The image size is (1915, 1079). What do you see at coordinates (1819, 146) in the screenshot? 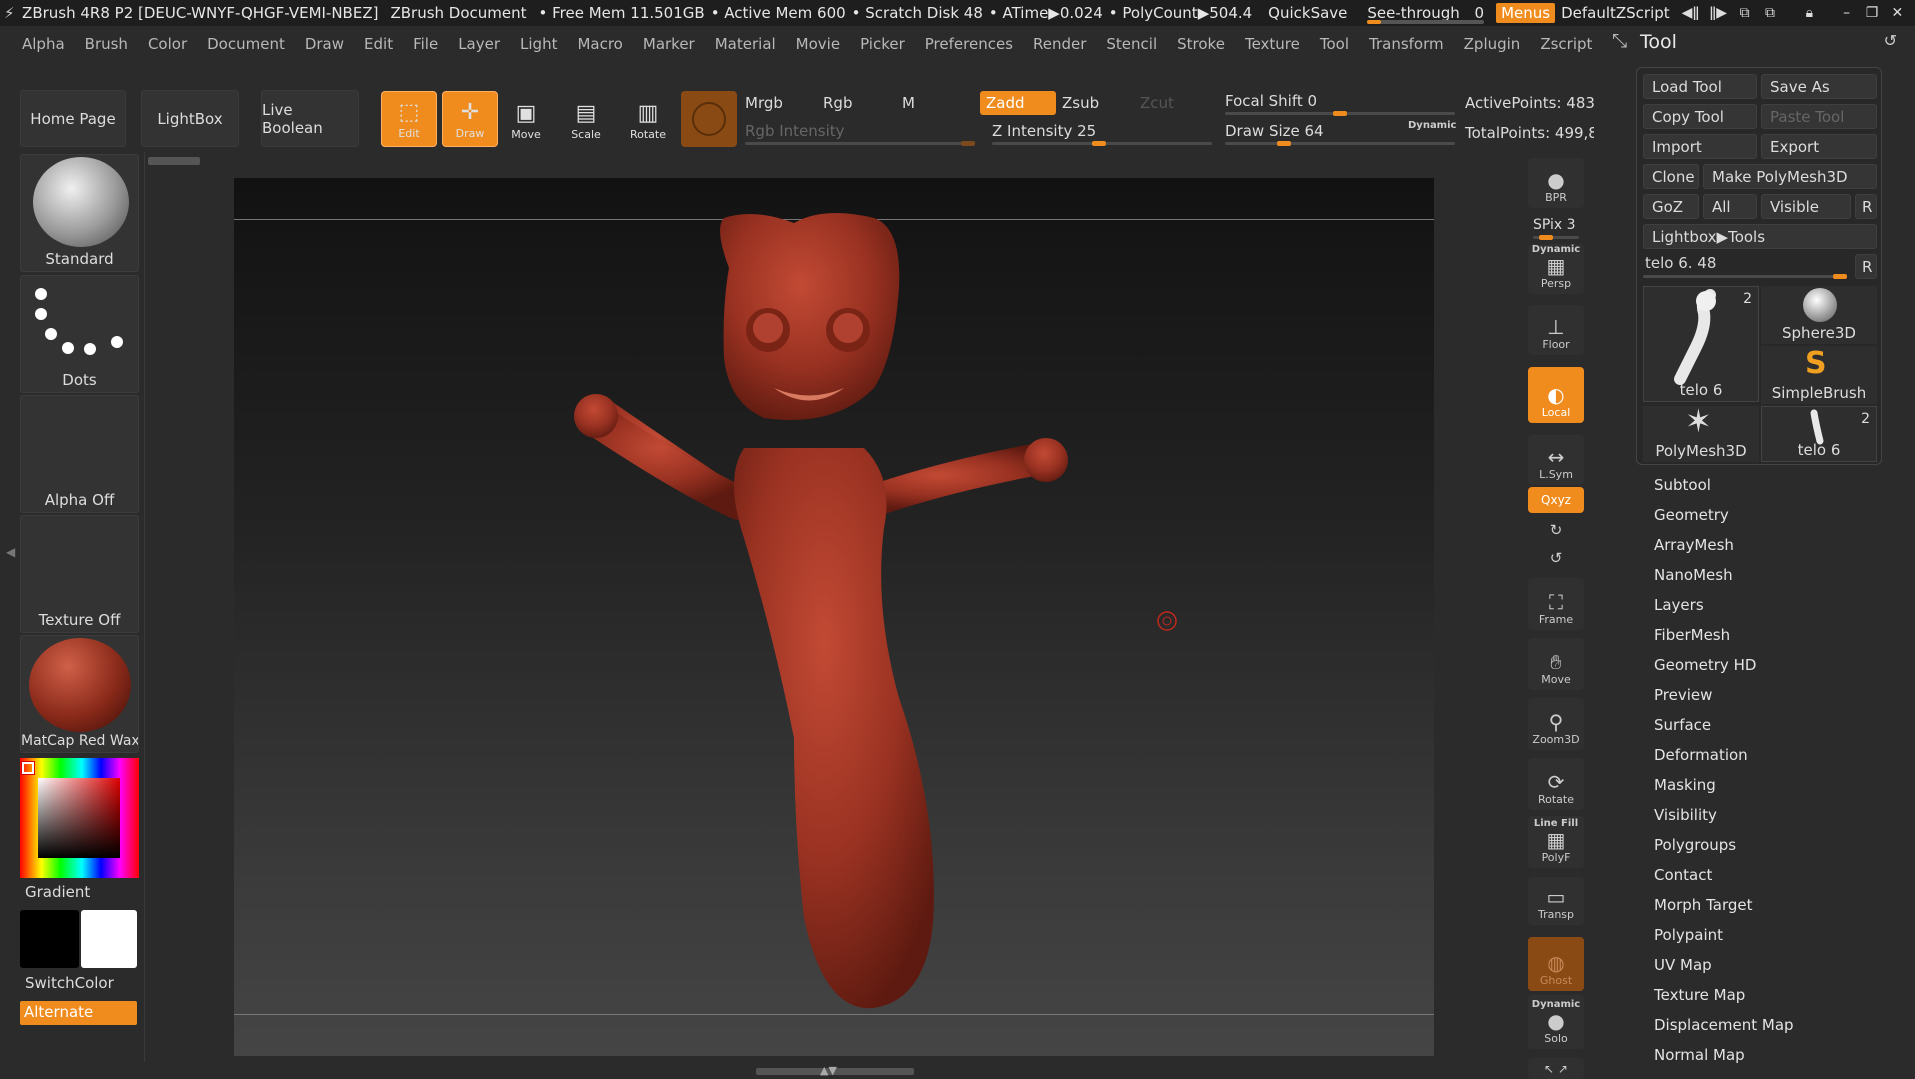
I see `export-button: Export` at bounding box center [1819, 146].